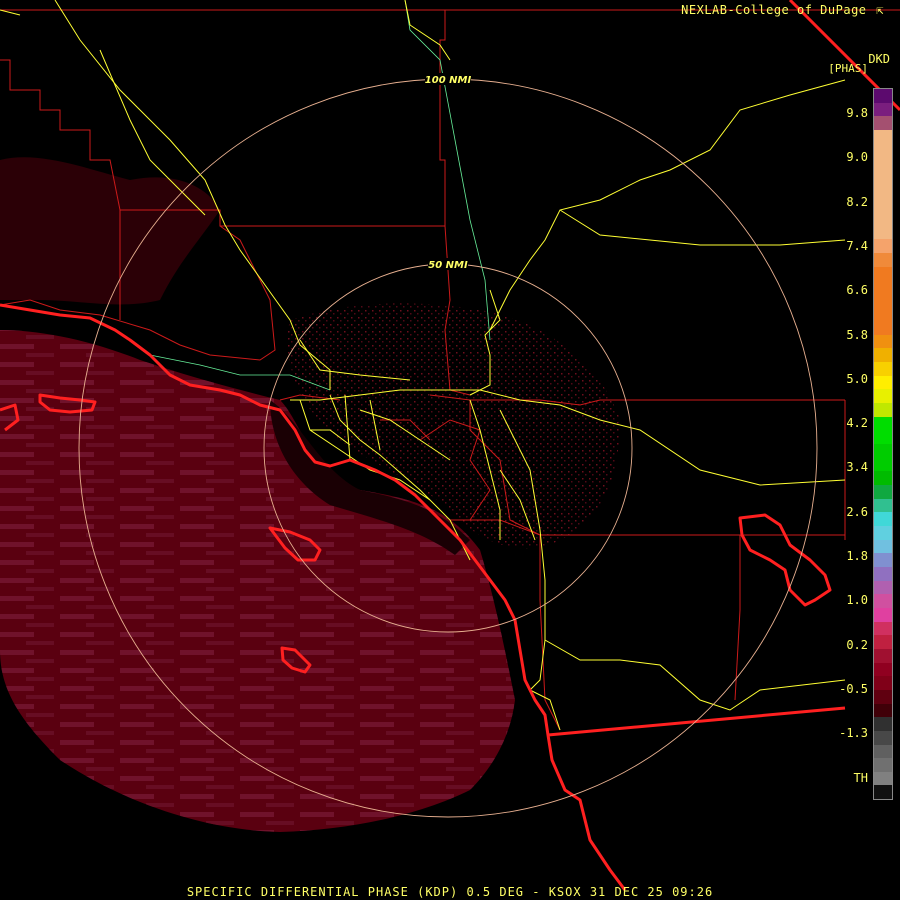 This screenshot has height=900, width=900. I want to click on range-ring-label-100: 100 NMI, so click(448, 80).